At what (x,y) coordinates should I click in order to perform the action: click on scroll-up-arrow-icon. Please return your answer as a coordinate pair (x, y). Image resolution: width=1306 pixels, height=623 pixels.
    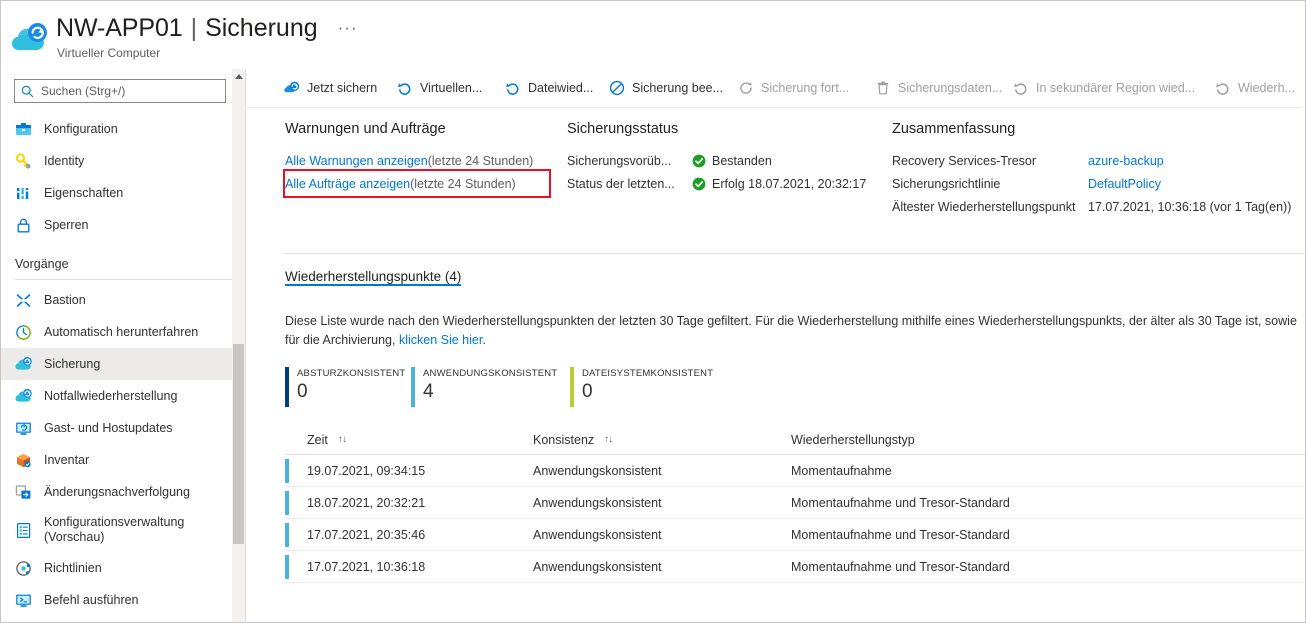
    Looking at the image, I should click on (239, 76).